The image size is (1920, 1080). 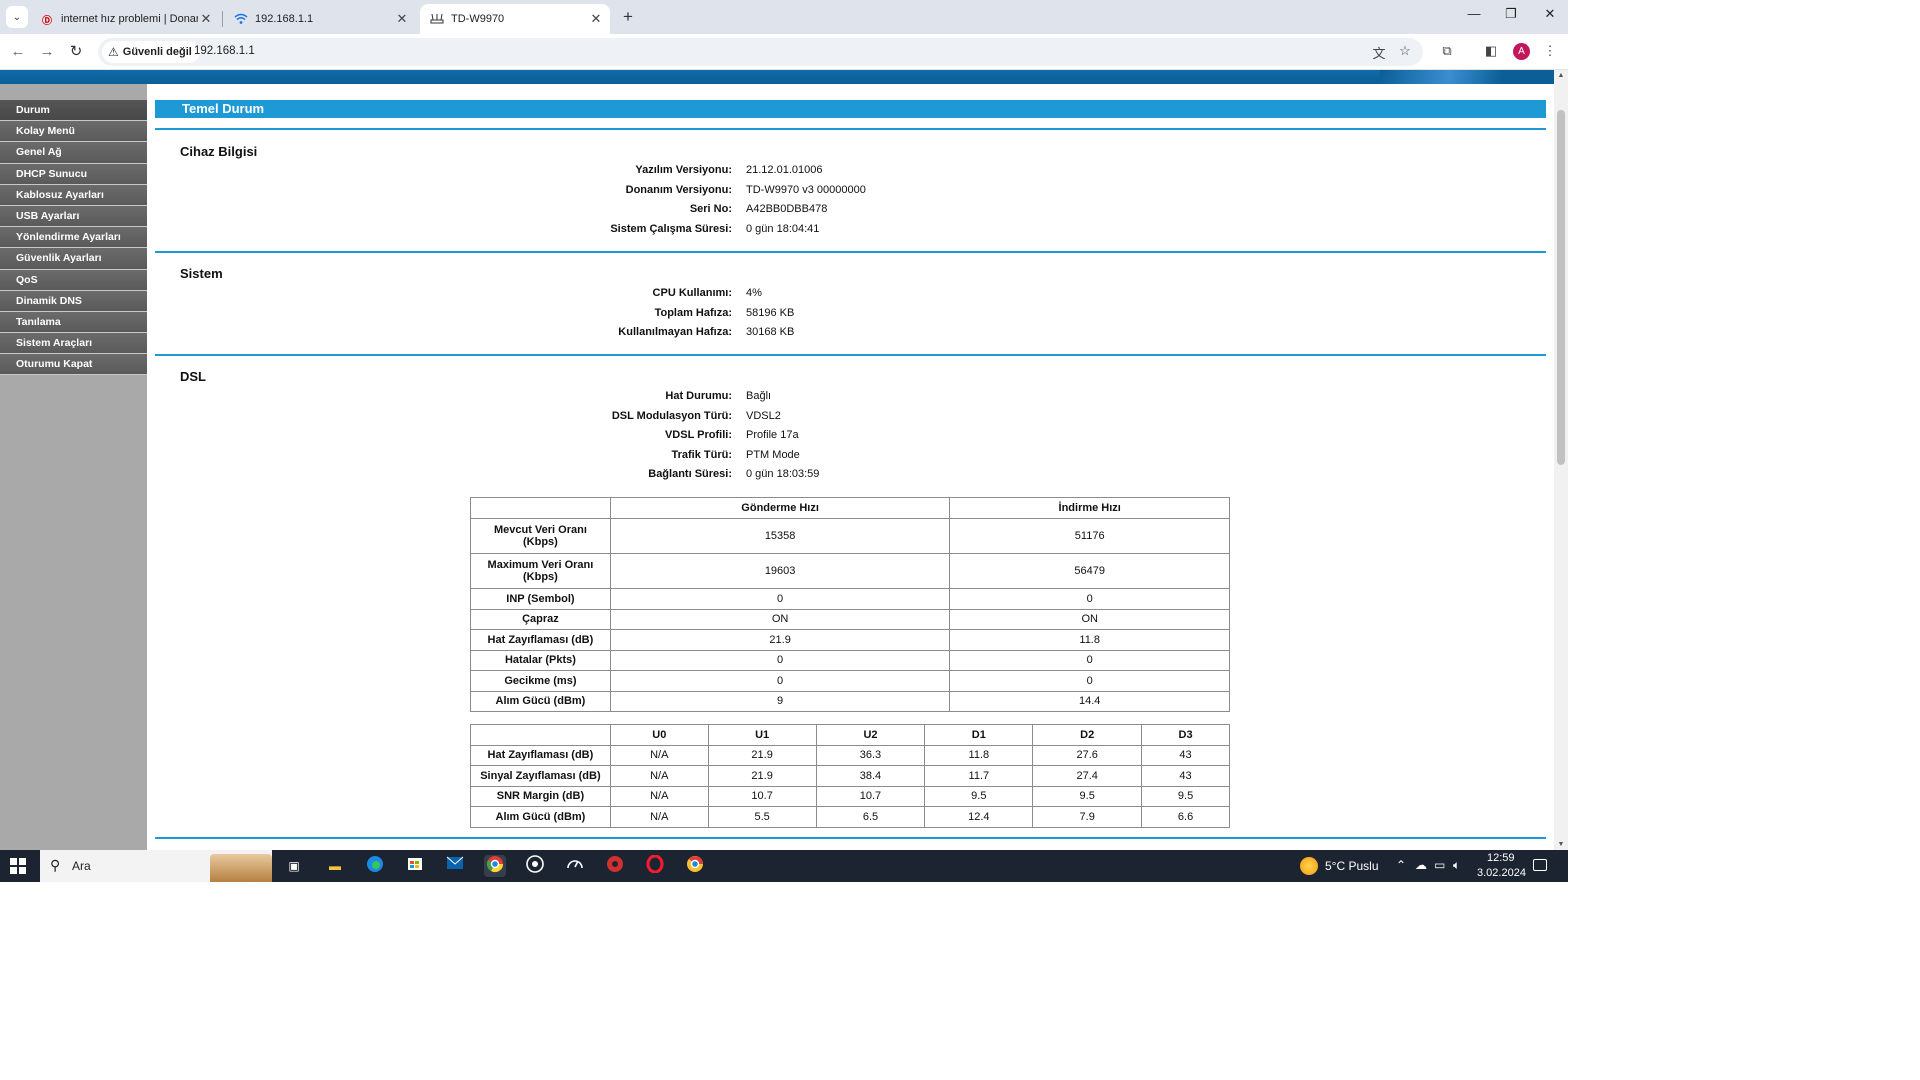 What do you see at coordinates (1089, 571) in the screenshot?
I see `table-cell: 56479` at bounding box center [1089, 571].